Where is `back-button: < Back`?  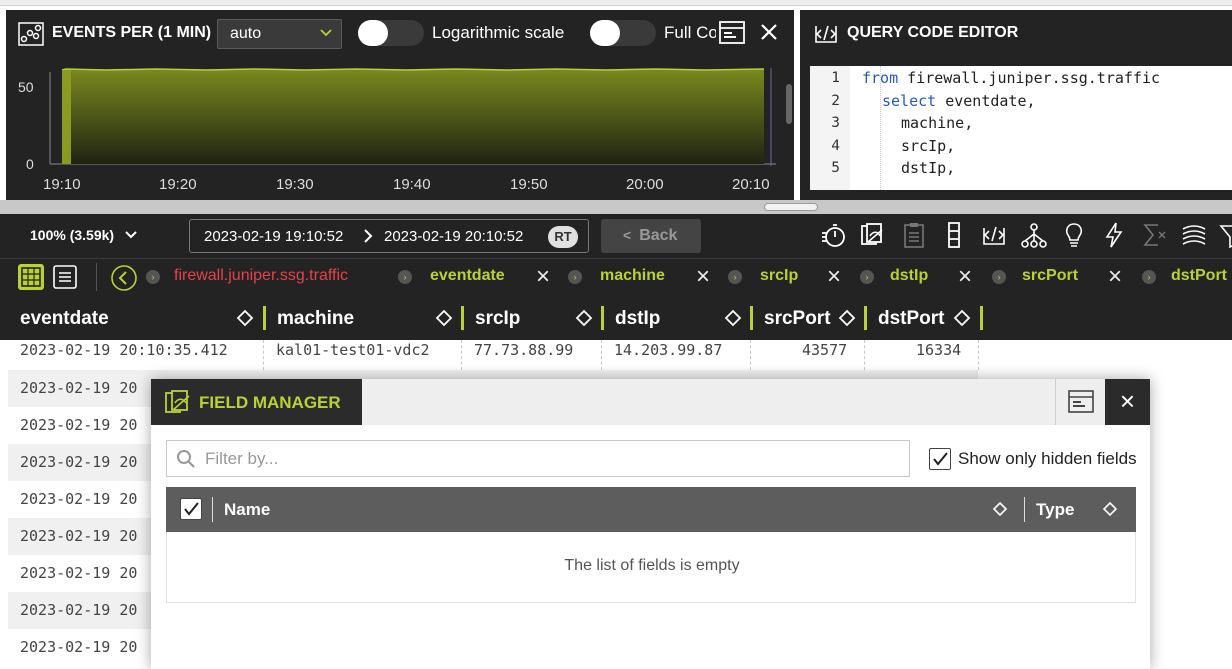 back-button: < Back is located at coordinates (651, 236).